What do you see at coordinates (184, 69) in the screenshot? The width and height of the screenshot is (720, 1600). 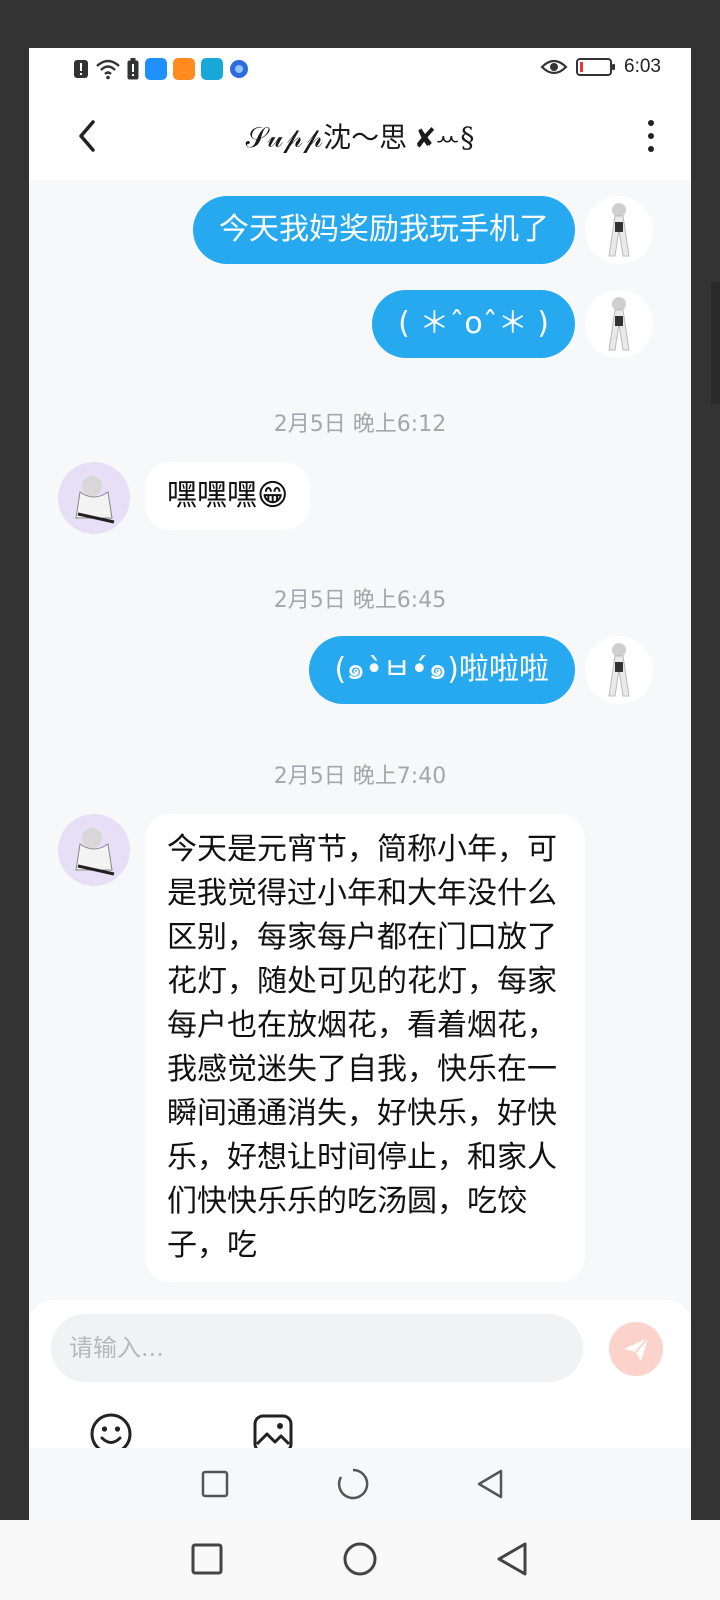 I see `app-video-icon` at bounding box center [184, 69].